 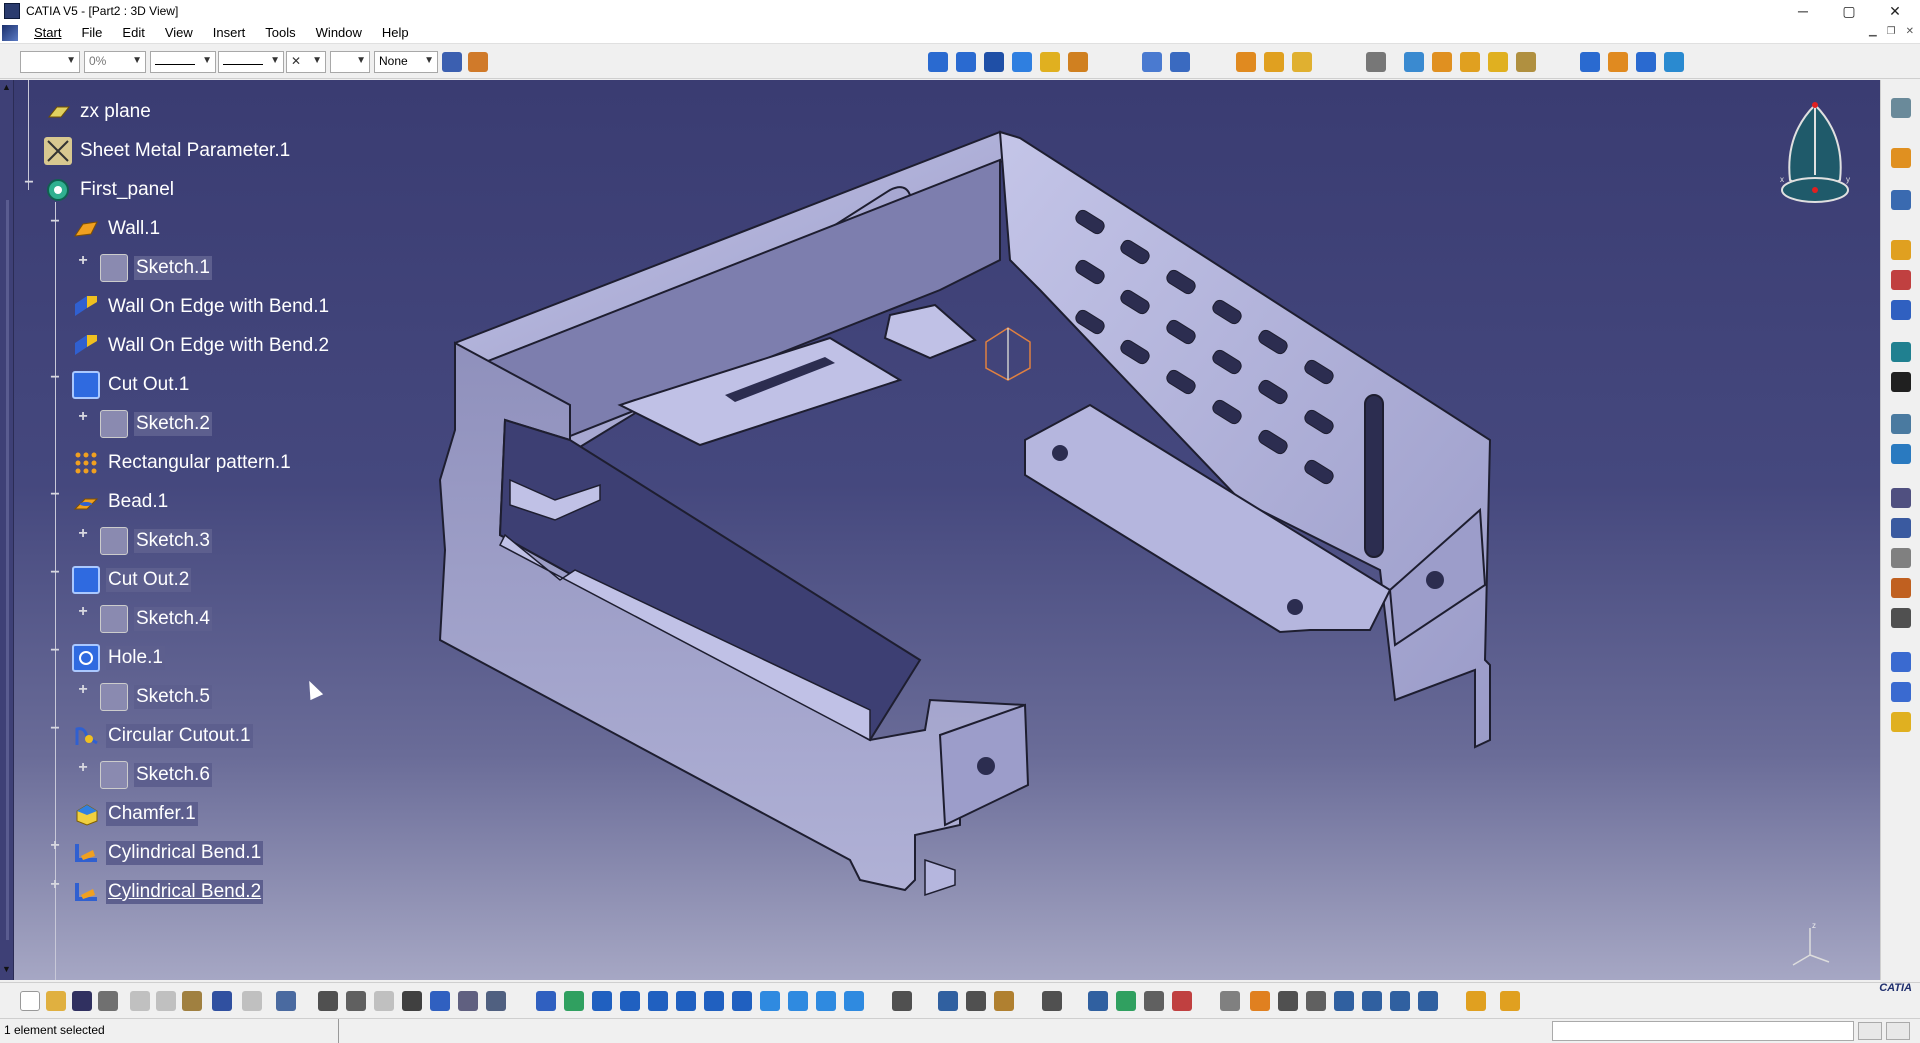 I want to click on catalog-icon, so click(x=1510, y=1001).